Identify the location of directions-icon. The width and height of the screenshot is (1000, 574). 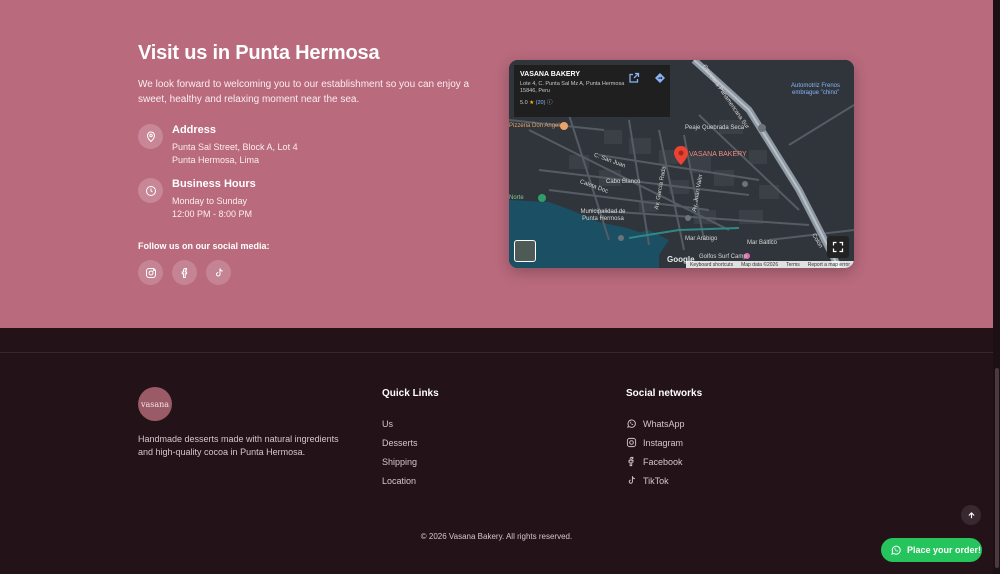
(660, 78).